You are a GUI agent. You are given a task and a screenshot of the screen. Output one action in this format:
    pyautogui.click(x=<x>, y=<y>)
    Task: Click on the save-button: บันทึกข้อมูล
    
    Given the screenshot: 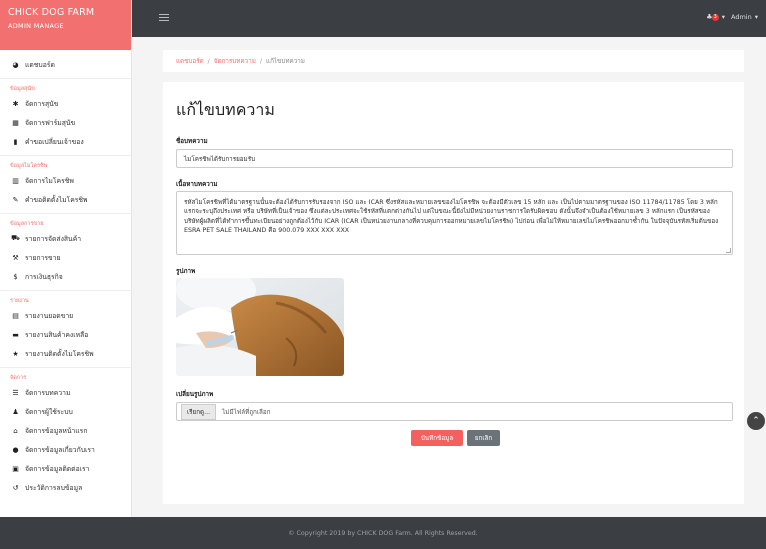 What is the action you would take?
    pyautogui.click(x=437, y=438)
    